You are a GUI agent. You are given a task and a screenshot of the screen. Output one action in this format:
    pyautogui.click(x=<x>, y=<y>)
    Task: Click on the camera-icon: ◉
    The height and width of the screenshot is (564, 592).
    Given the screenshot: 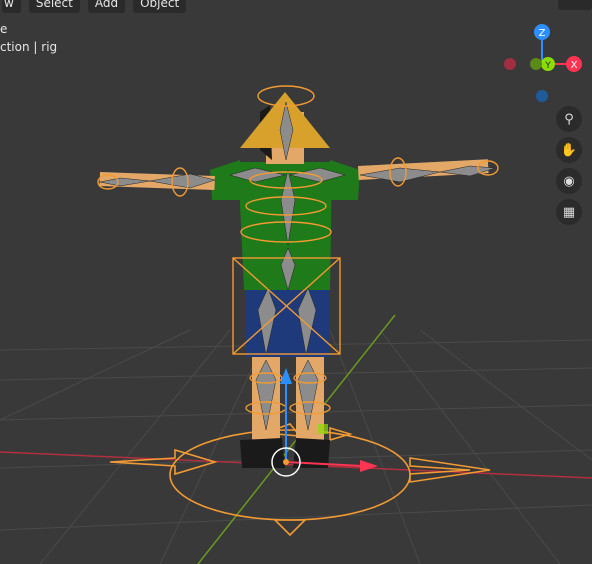 What is the action you would take?
    pyautogui.click(x=569, y=181)
    